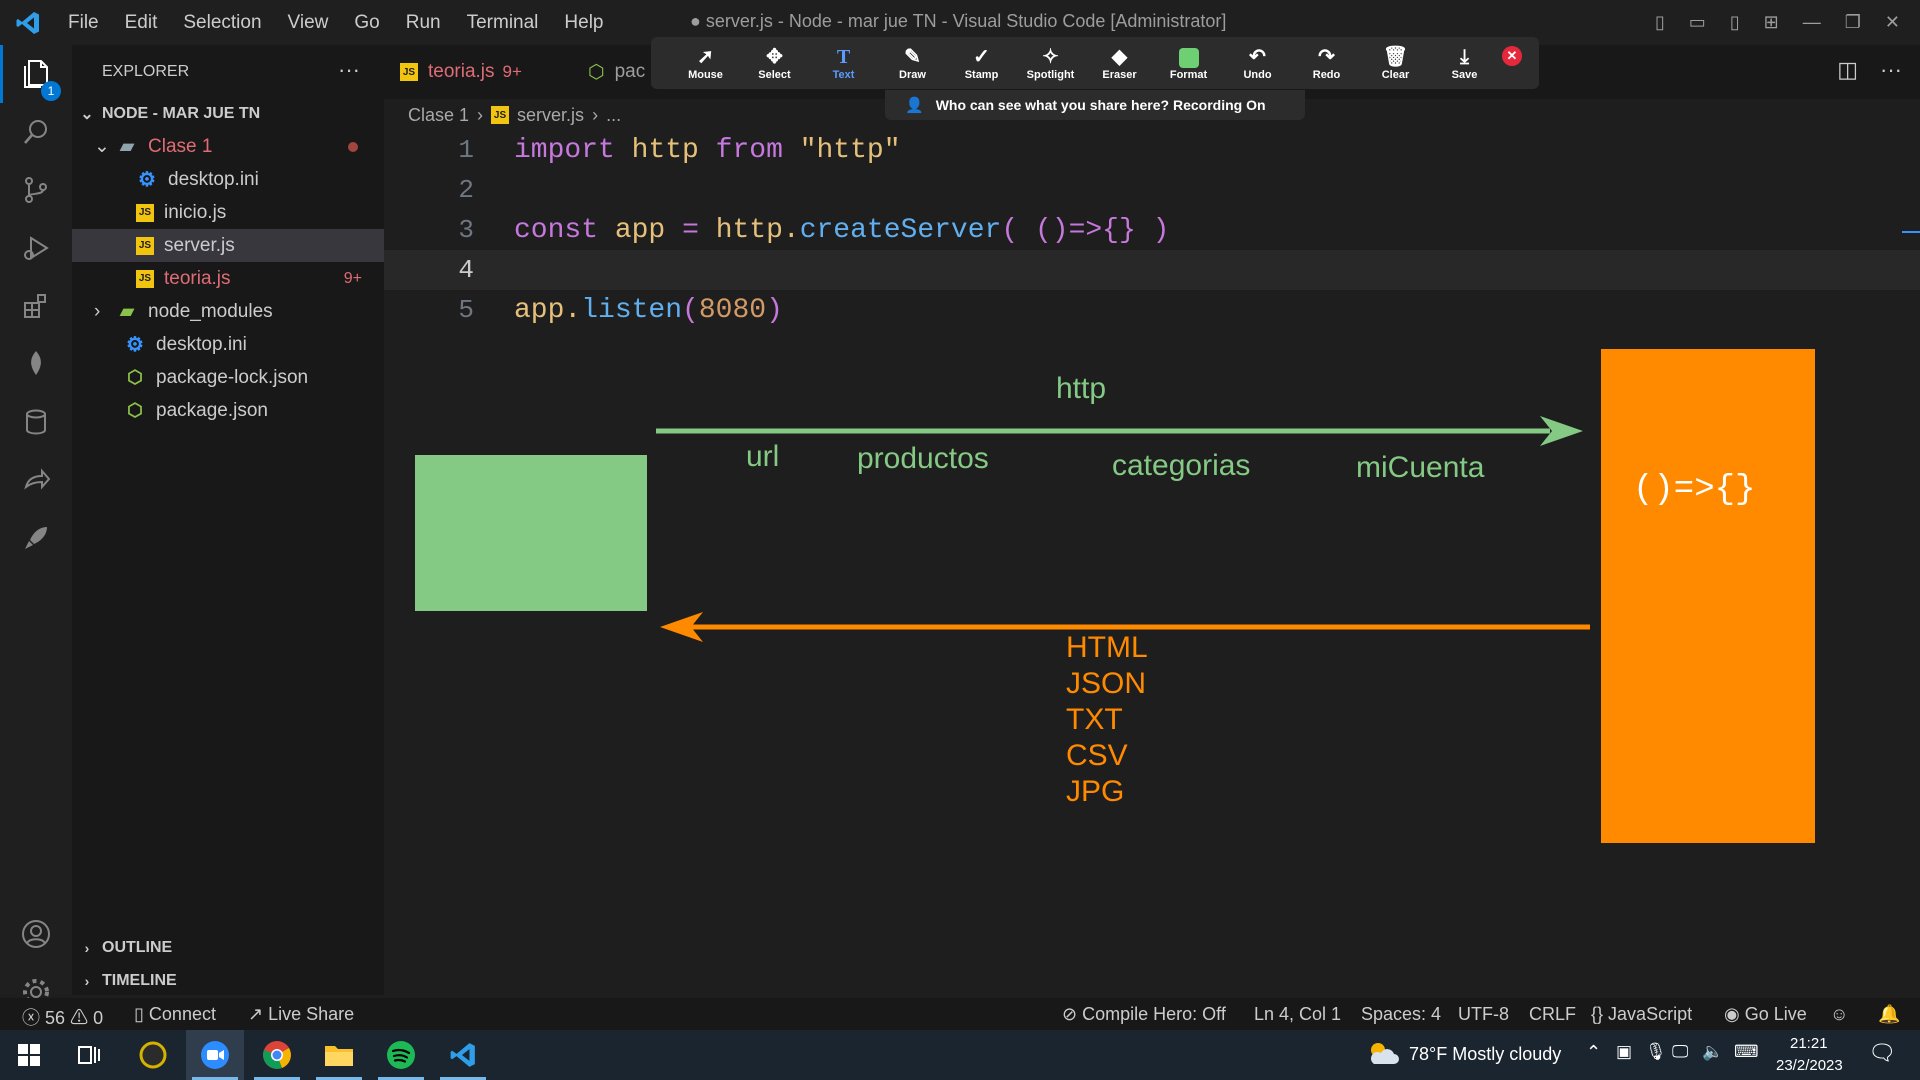  I want to click on arrows-layer, so click(1123, 529).